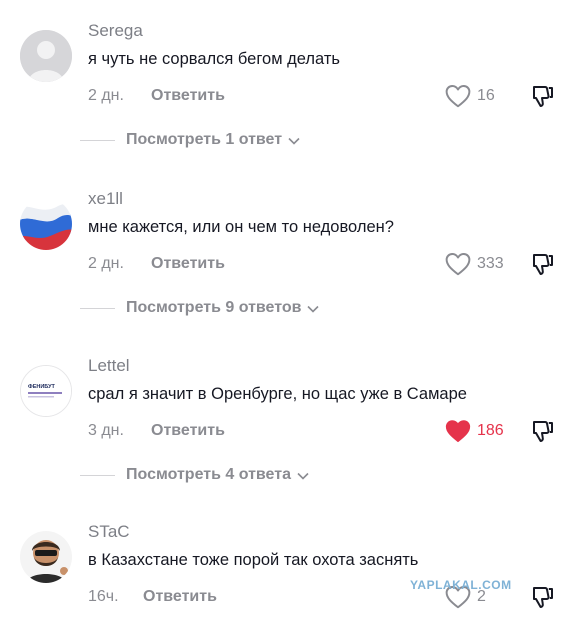 The width and height of the screenshot is (572, 618). Describe the element at coordinates (109, 366) in the screenshot. I see `comment-username: Lettel` at that location.